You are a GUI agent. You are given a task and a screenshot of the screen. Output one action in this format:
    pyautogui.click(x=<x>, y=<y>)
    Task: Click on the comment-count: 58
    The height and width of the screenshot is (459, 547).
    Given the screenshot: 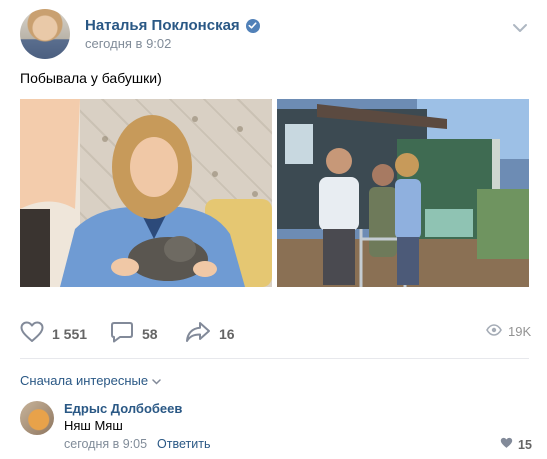 What is the action you would take?
    pyautogui.click(x=150, y=333)
    